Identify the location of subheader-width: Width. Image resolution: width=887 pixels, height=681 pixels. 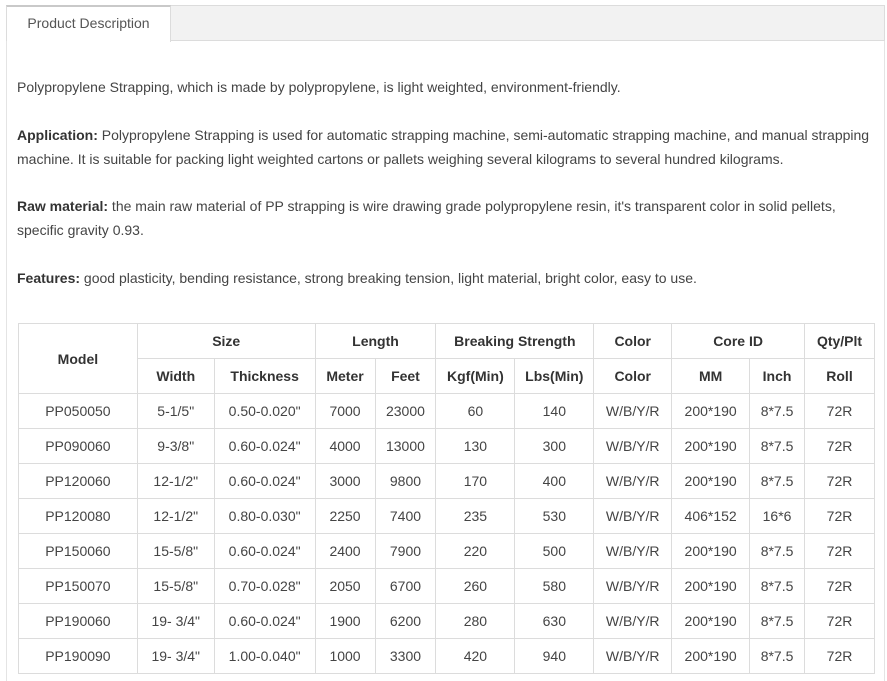
(175, 376).